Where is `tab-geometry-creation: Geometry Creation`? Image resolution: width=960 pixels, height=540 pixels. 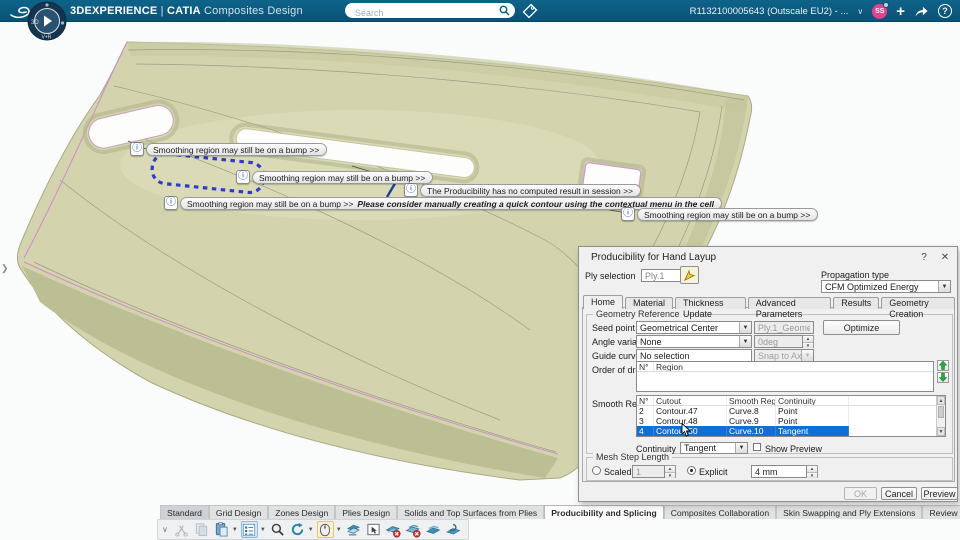
tab-geometry-creation: Geometry Creation is located at coordinates (918, 308).